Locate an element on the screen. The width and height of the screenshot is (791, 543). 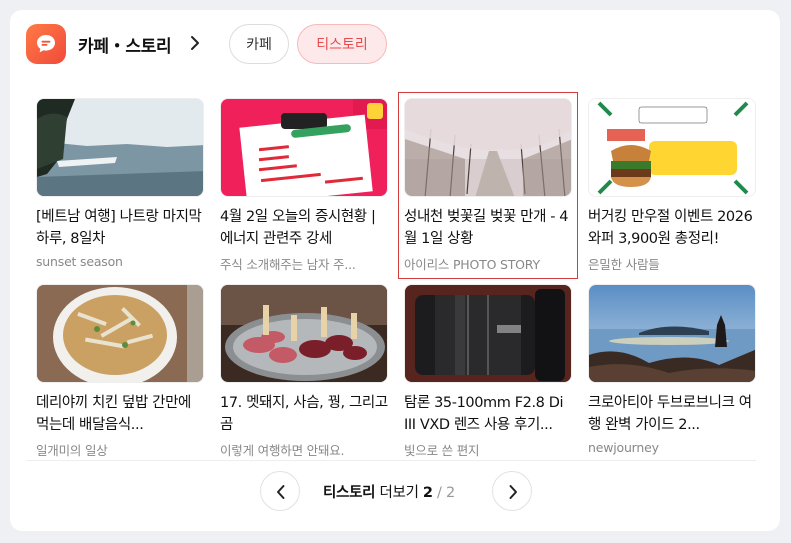
list-item: 17. 멧돼지, 사슴, 꿩, 그리고 곰 이렇게 여행하면 안돼요. is located at coordinates (304, 371).